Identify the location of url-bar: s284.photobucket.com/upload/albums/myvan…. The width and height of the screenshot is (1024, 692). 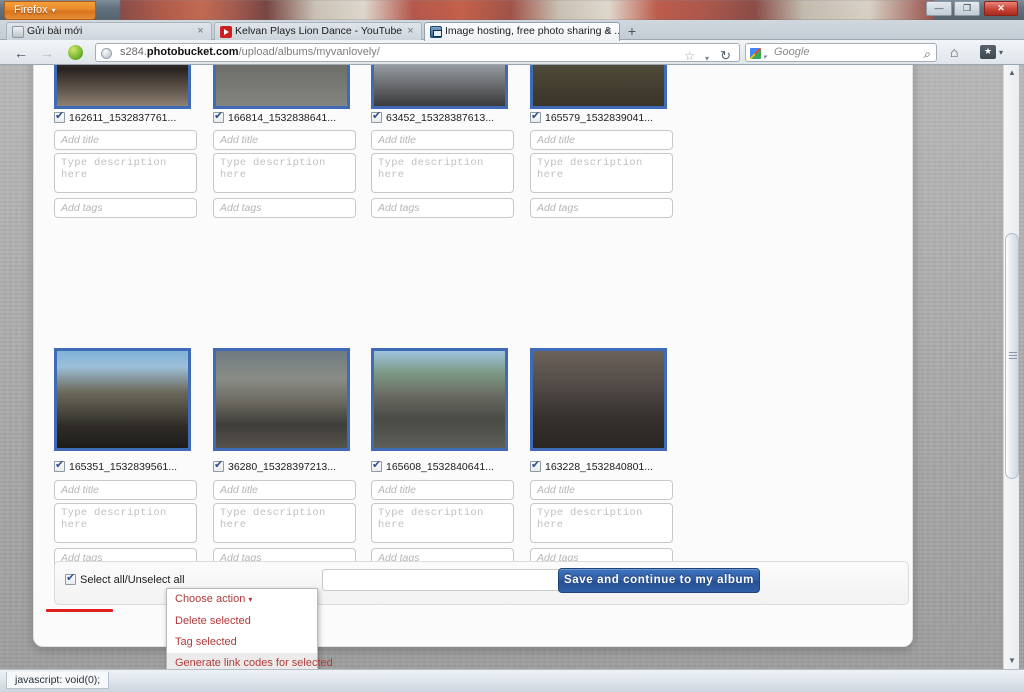
(417, 52).